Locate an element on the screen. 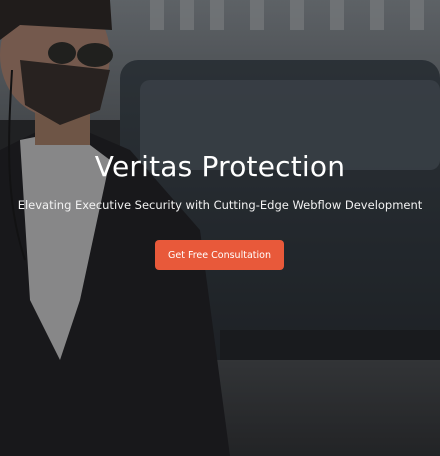  get-free-consultation-button: Get Free Consultation is located at coordinates (219, 255).